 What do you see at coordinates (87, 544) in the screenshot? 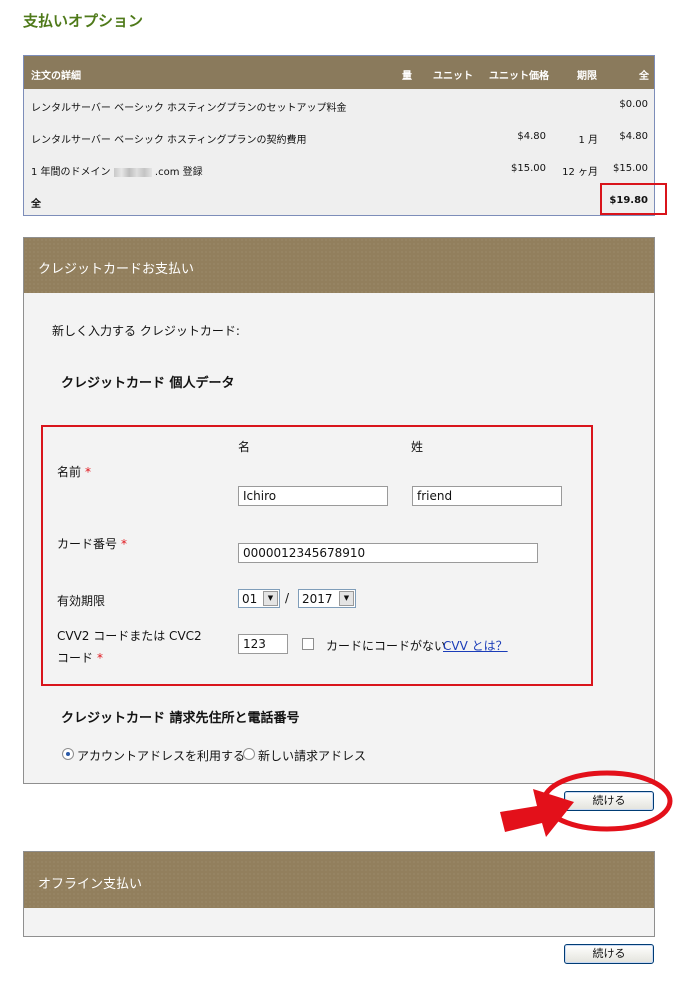
I see `card-number-label-text: カード番号` at bounding box center [87, 544].